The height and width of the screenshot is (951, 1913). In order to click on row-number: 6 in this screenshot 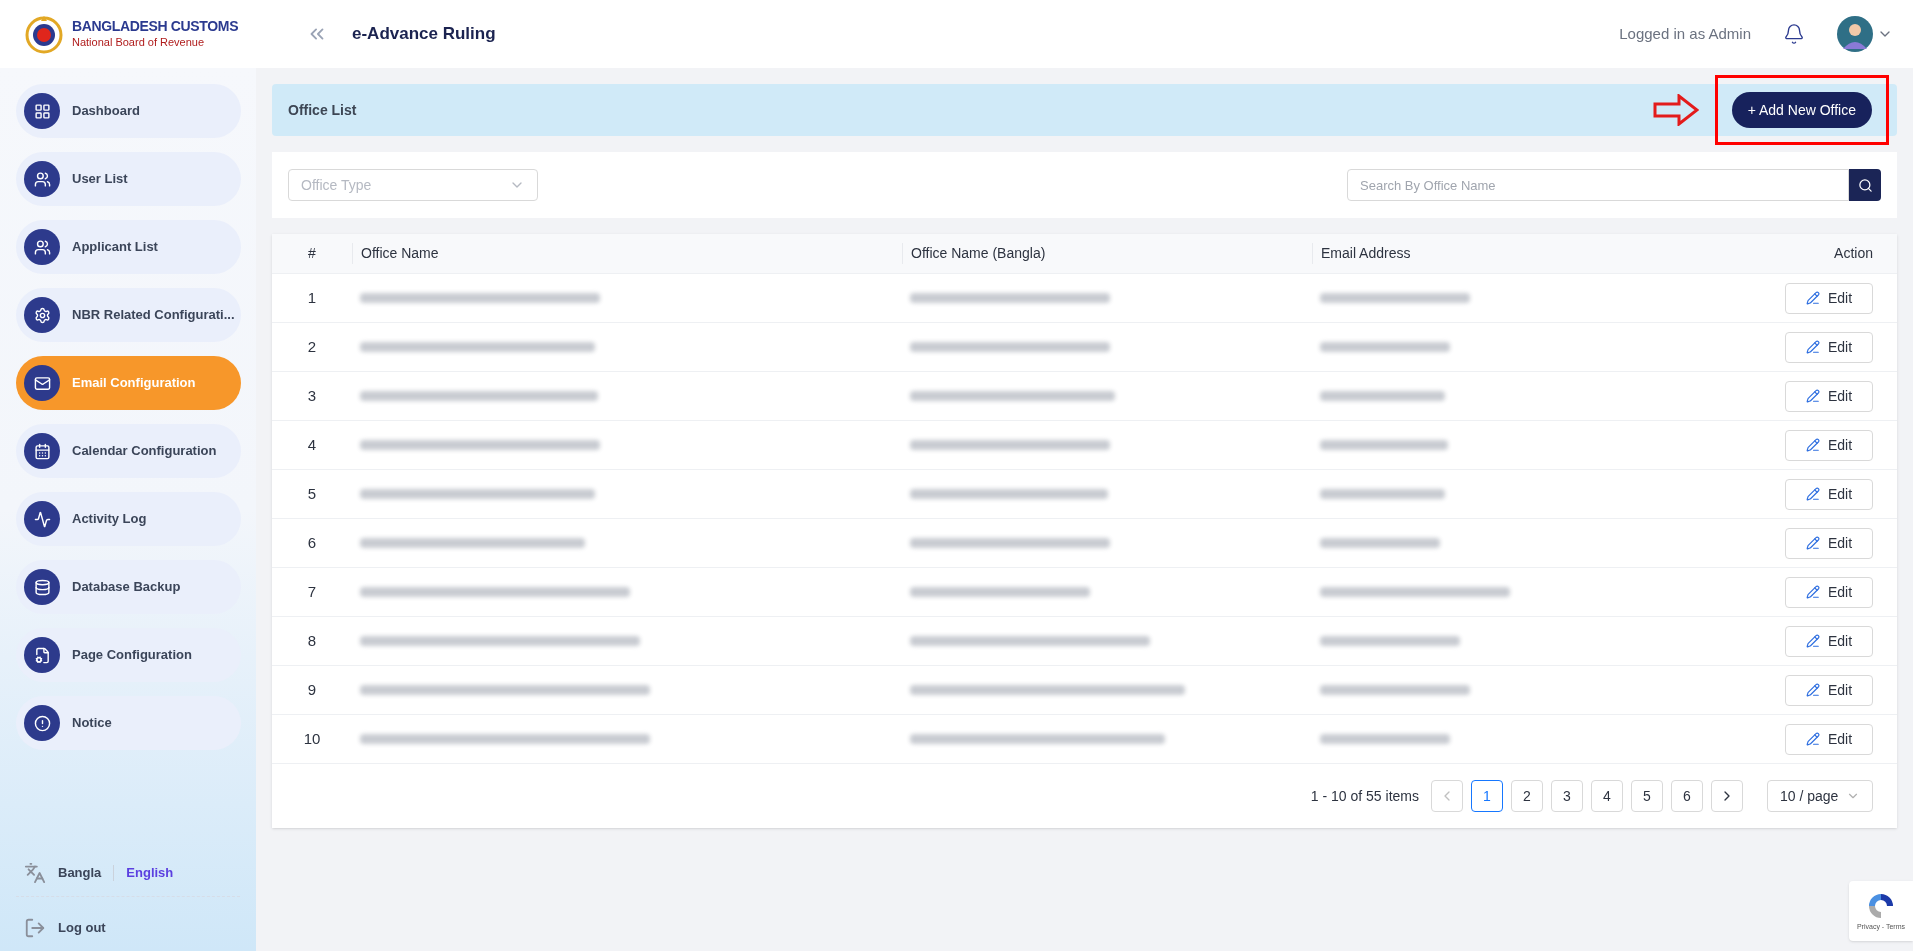, I will do `click(312, 542)`.